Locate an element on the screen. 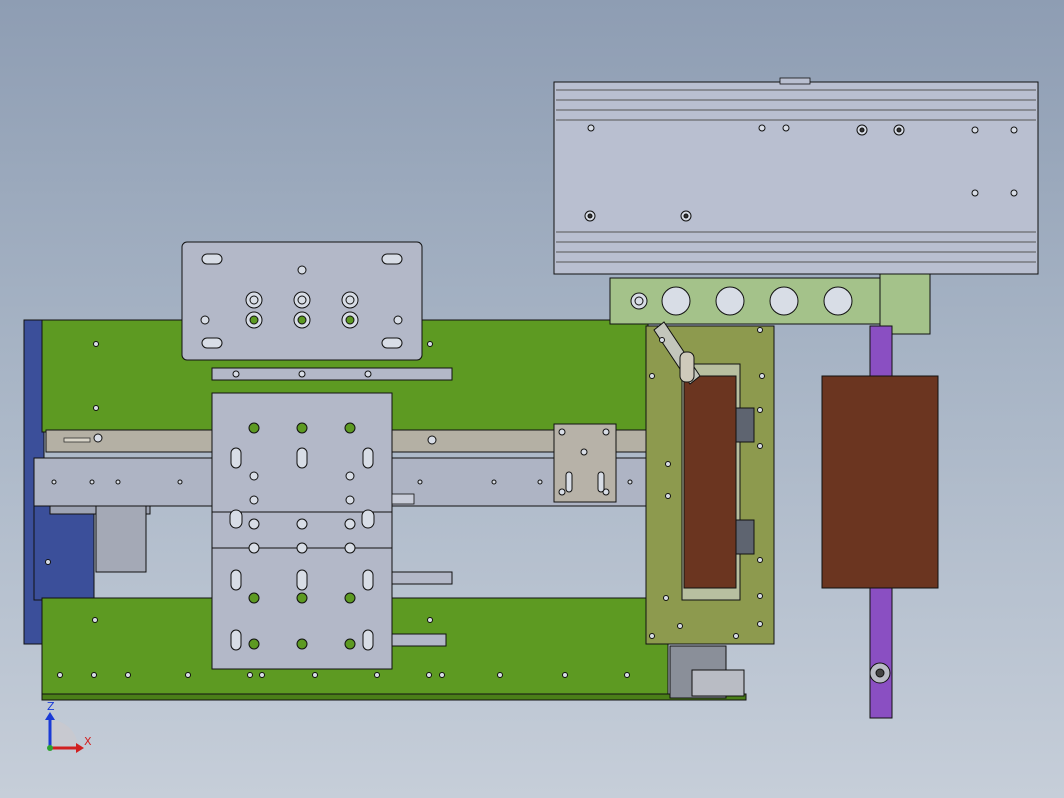  coordinate-triad: Z X is located at coordinates (68, 726).